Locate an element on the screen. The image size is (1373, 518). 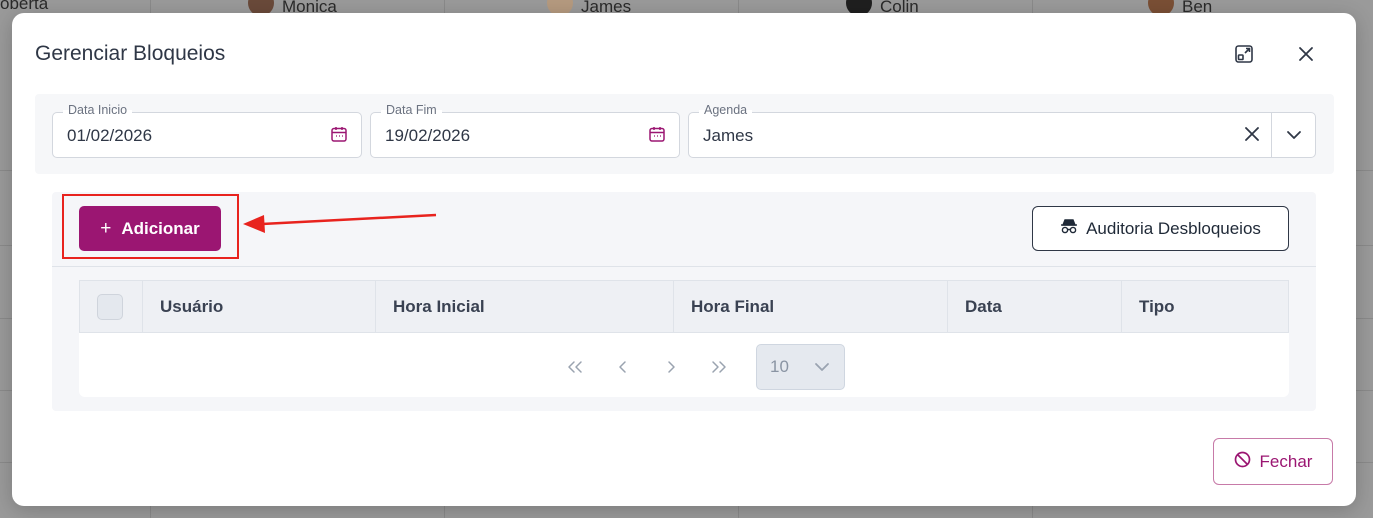
close-button: Fechar is located at coordinates (1273, 461).